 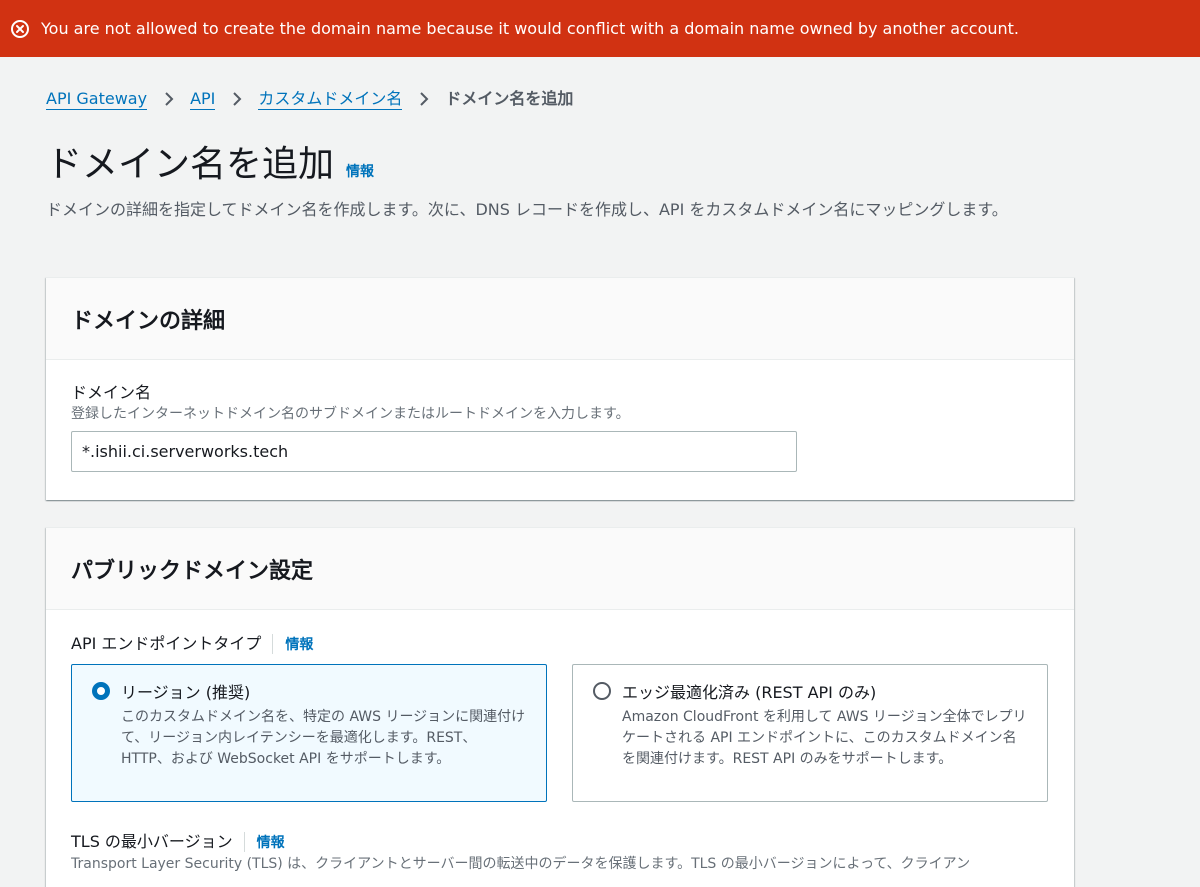 I want to click on public-domain-settings-header: パブリックドメイン設定, so click(x=560, y=569).